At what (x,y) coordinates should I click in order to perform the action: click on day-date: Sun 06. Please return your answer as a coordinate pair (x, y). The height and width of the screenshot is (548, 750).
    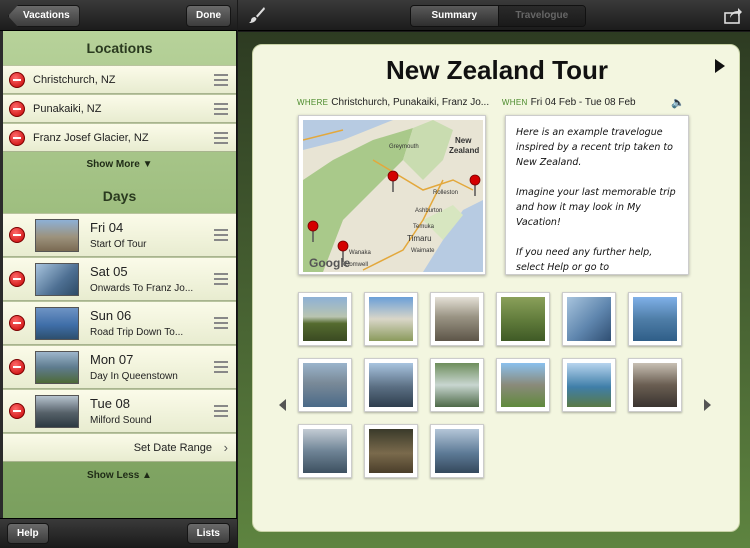
    Looking at the image, I should click on (111, 315).